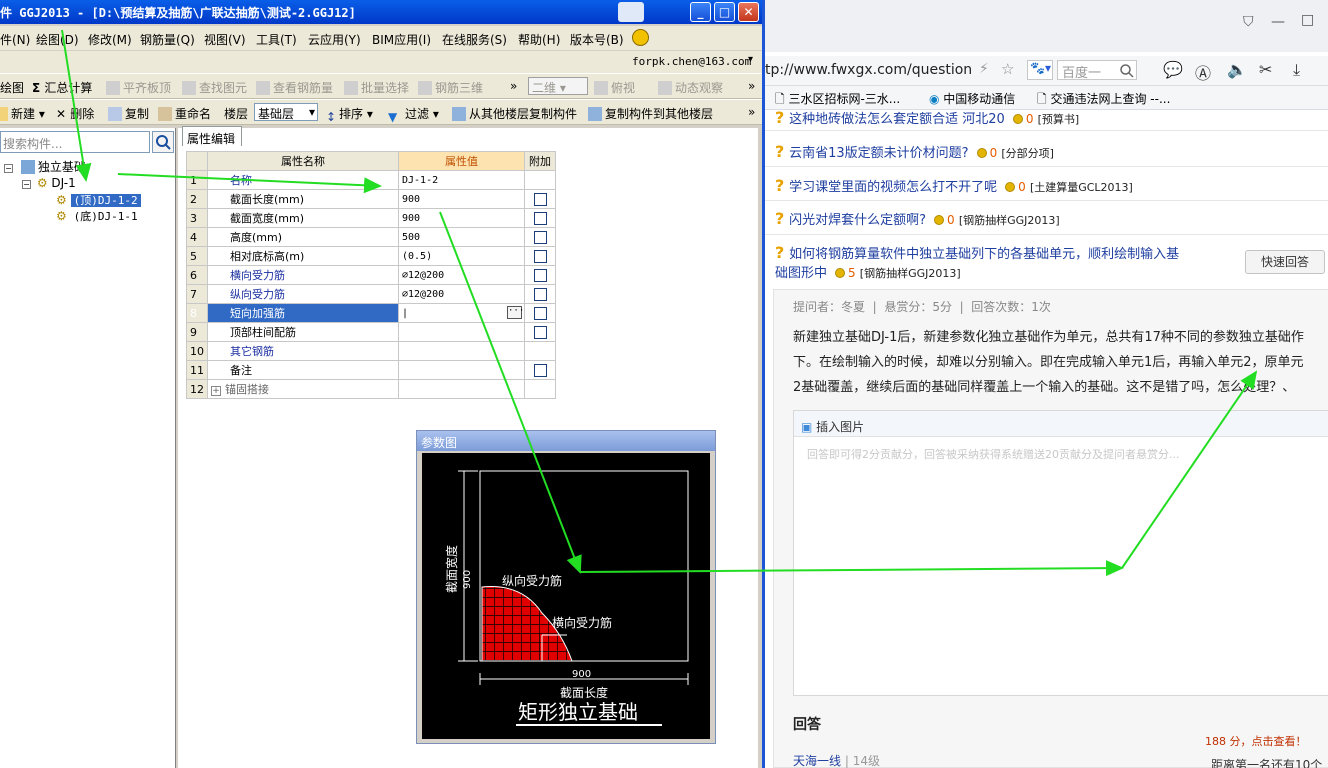 Image resolution: width=1328 pixels, height=768 pixels. What do you see at coordinates (1265, 69) in the screenshot?
I see `scissors-icon: ✂` at bounding box center [1265, 69].